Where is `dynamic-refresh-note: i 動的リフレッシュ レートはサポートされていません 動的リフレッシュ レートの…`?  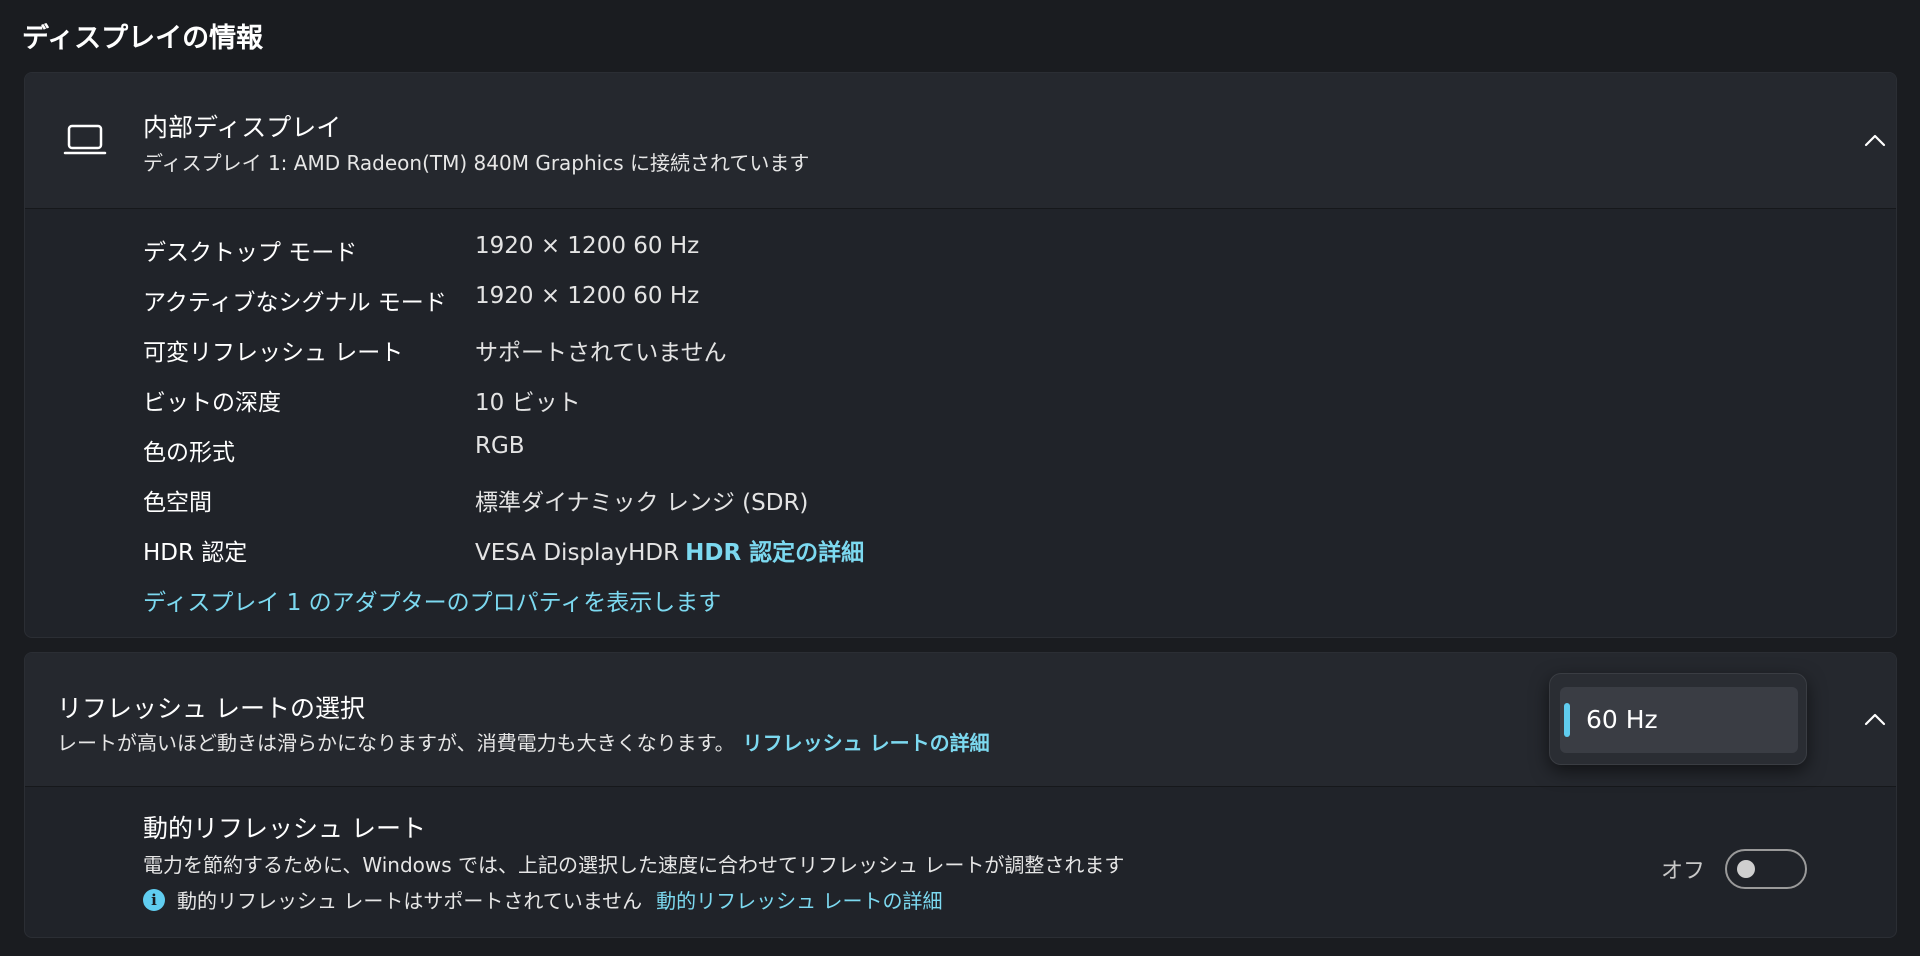 dynamic-refresh-note: i 動的リフレッシュ レートはサポートされていません 動的リフレッシュ レートの… is located at coordinates (543, 899).